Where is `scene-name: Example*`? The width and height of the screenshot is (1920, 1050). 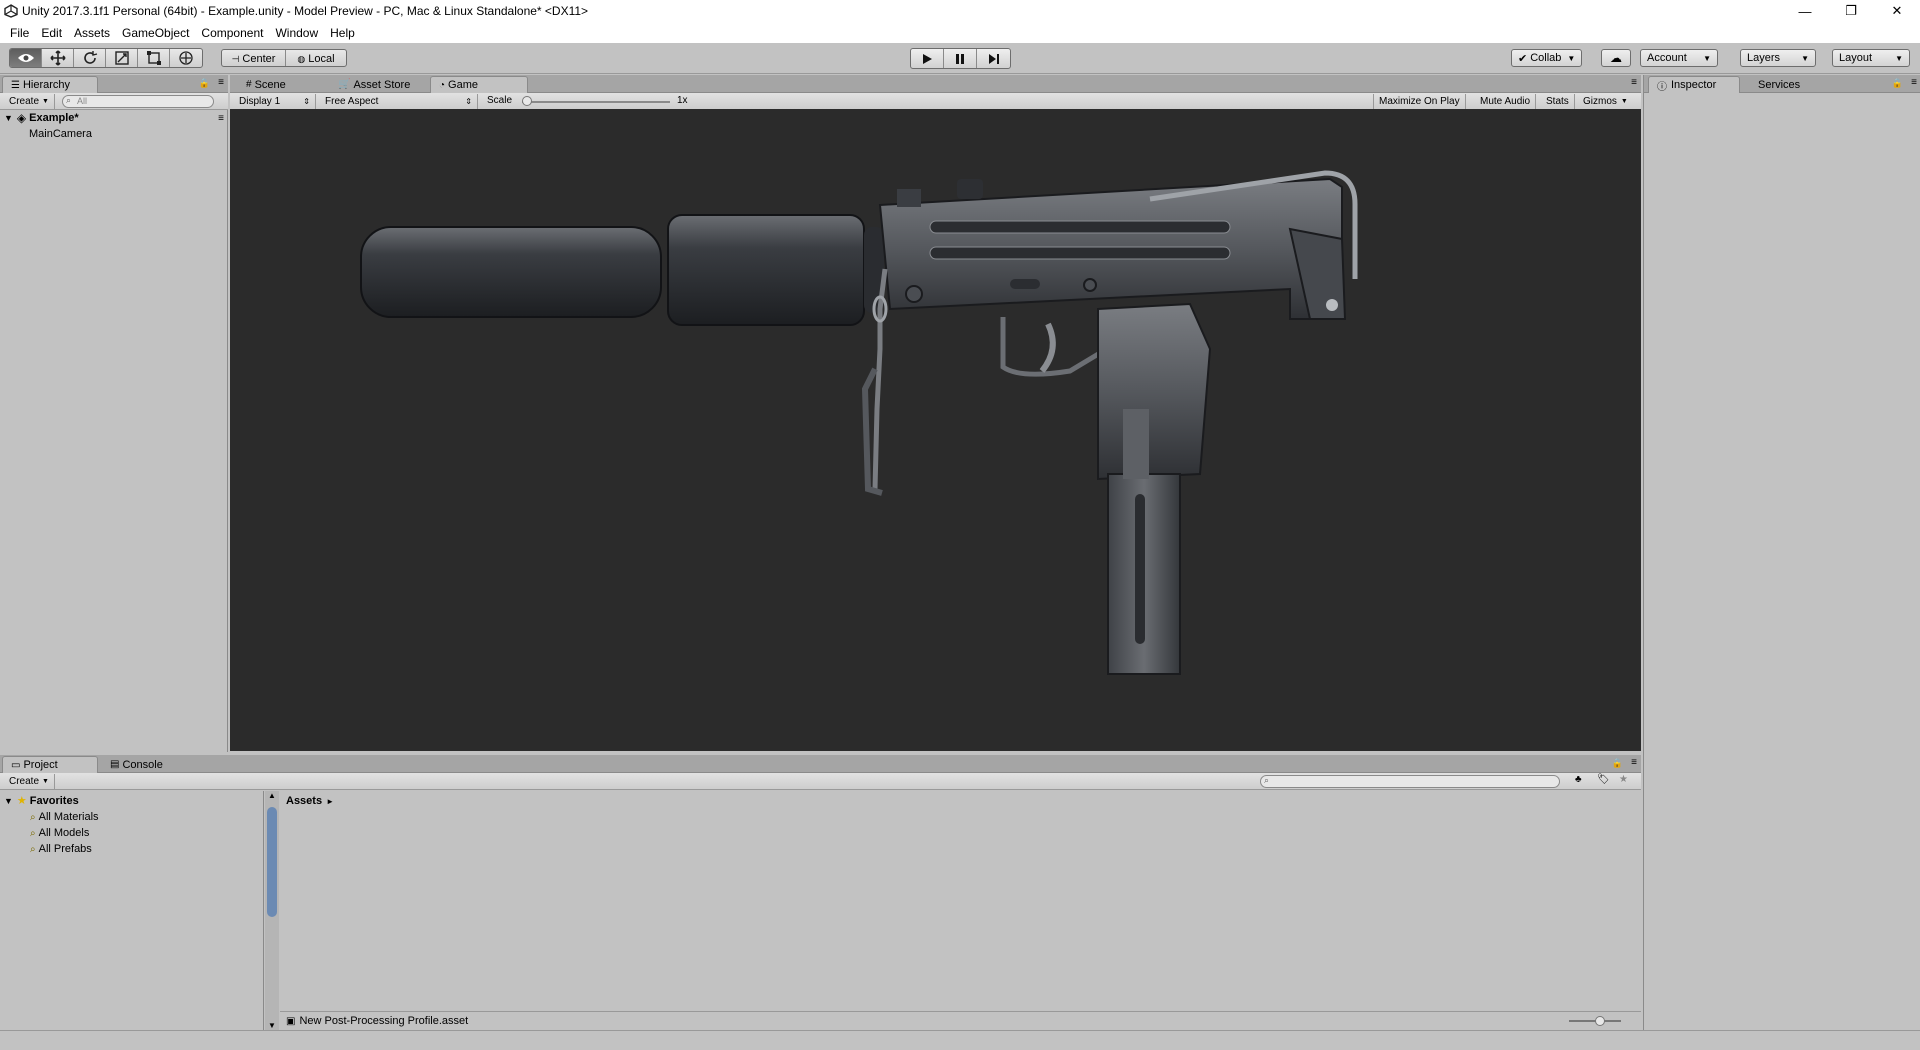
scene-name: Example* is located at coordinates (54, 118).